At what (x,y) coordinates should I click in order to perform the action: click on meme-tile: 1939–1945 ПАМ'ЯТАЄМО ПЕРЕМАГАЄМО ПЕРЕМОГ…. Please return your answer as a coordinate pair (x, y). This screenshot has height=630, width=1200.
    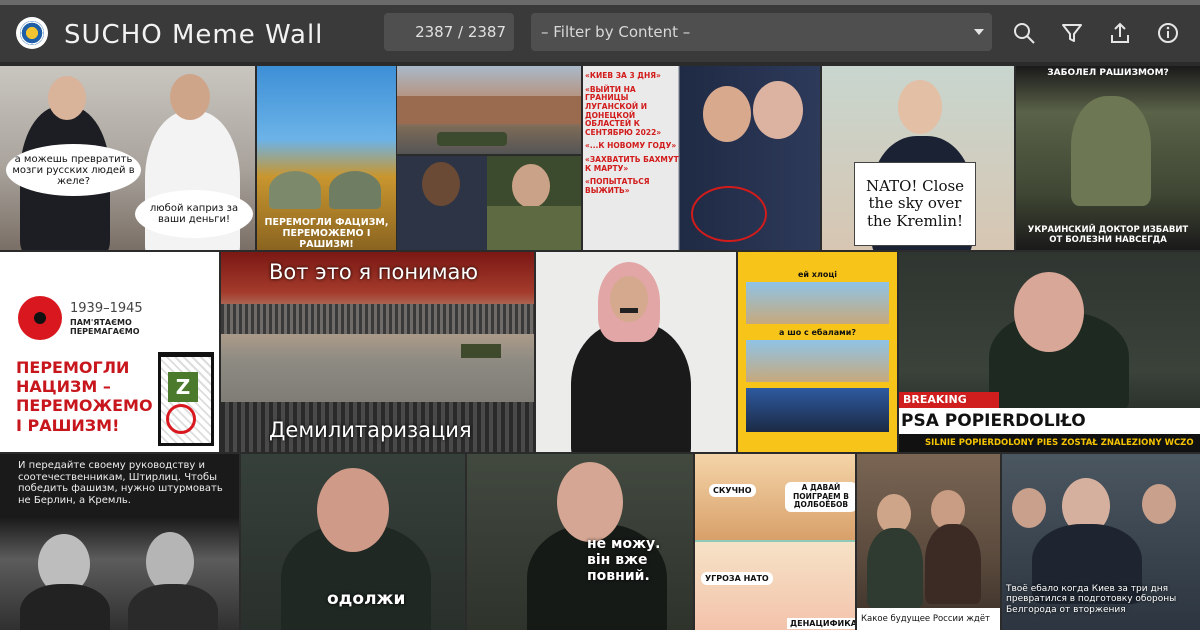
    Looking at the image, I should click on (109, 352).